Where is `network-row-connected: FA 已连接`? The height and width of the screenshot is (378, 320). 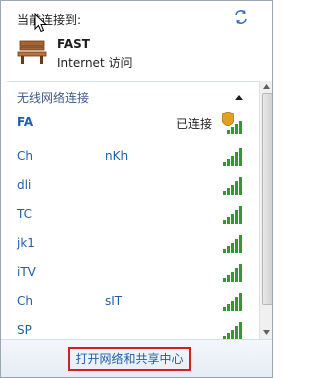 network-row-connected: FA 已连接 is located at coordinates (130, 123).